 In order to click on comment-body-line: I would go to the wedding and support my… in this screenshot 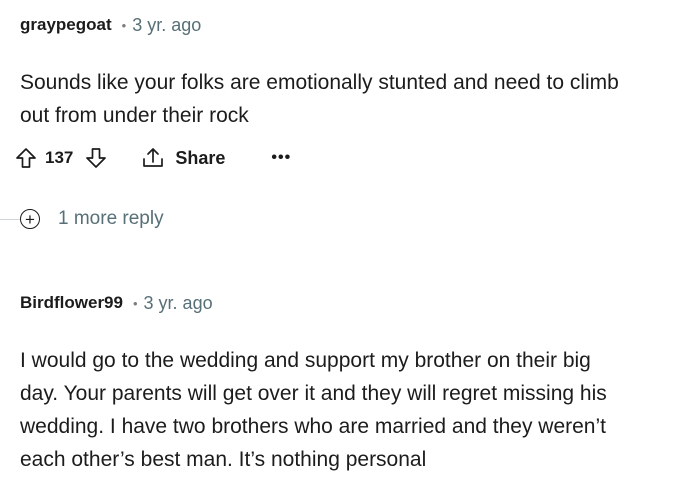, I will do `click(305, 360)`.